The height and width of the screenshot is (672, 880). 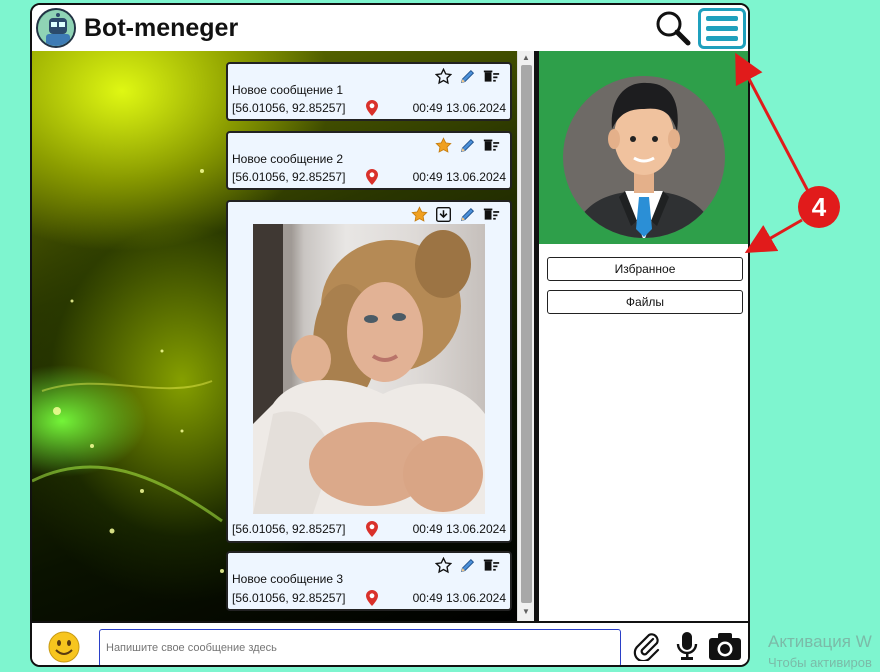 What do you see at coordinates (722, 18) in the screenshot?
I see `hamburger-menu-icon` at bounding box center [722, 18].